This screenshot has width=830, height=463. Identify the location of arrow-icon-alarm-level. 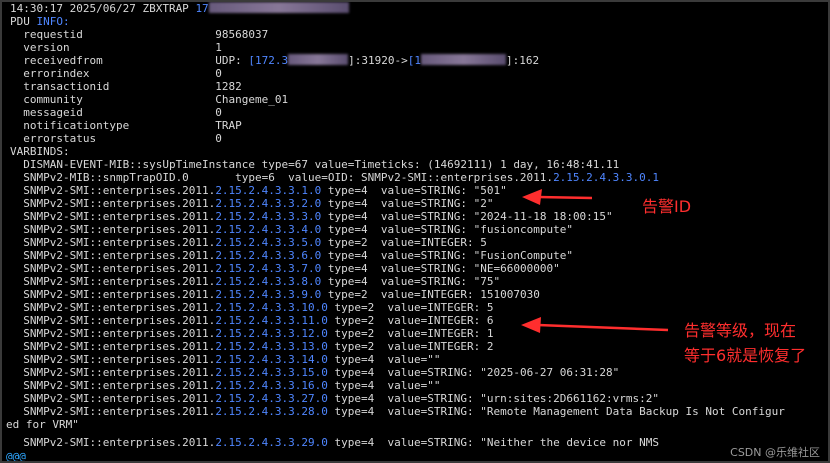
(595, 325).